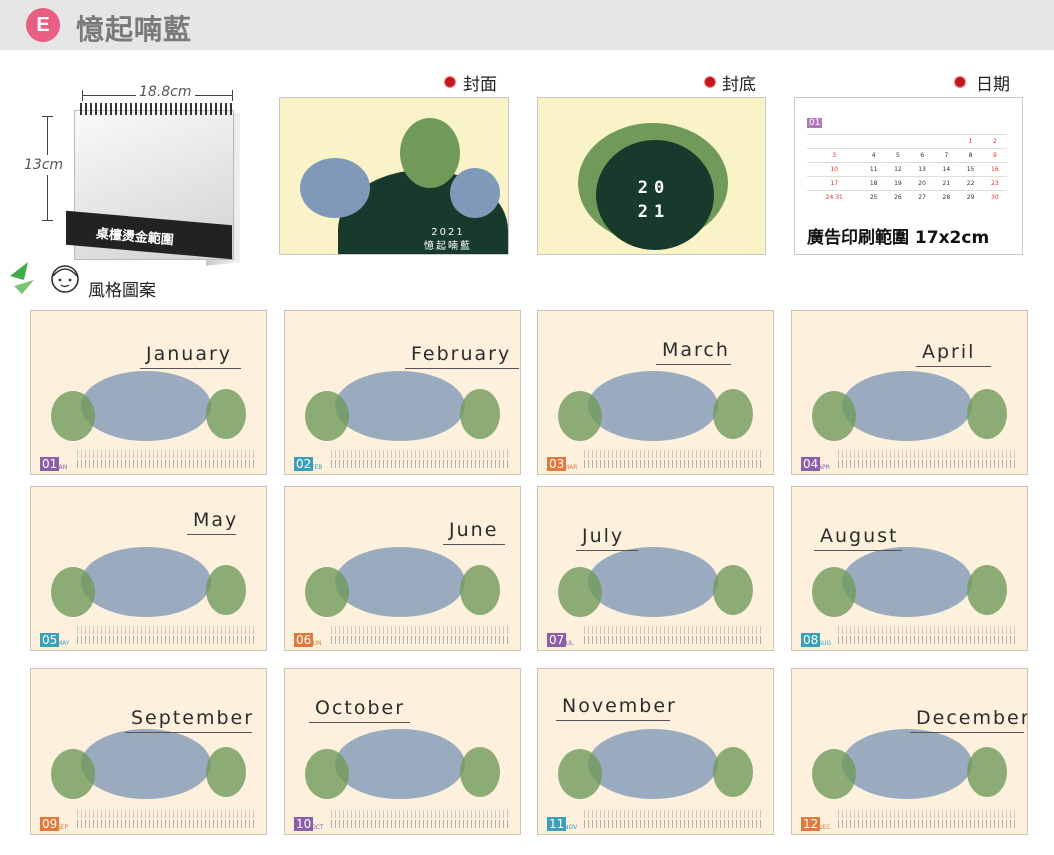 This screenshot has height=855, width=1054. Describe the element at coordinates (696, 350) in the screenshot. I see `month-name: March` at that location.